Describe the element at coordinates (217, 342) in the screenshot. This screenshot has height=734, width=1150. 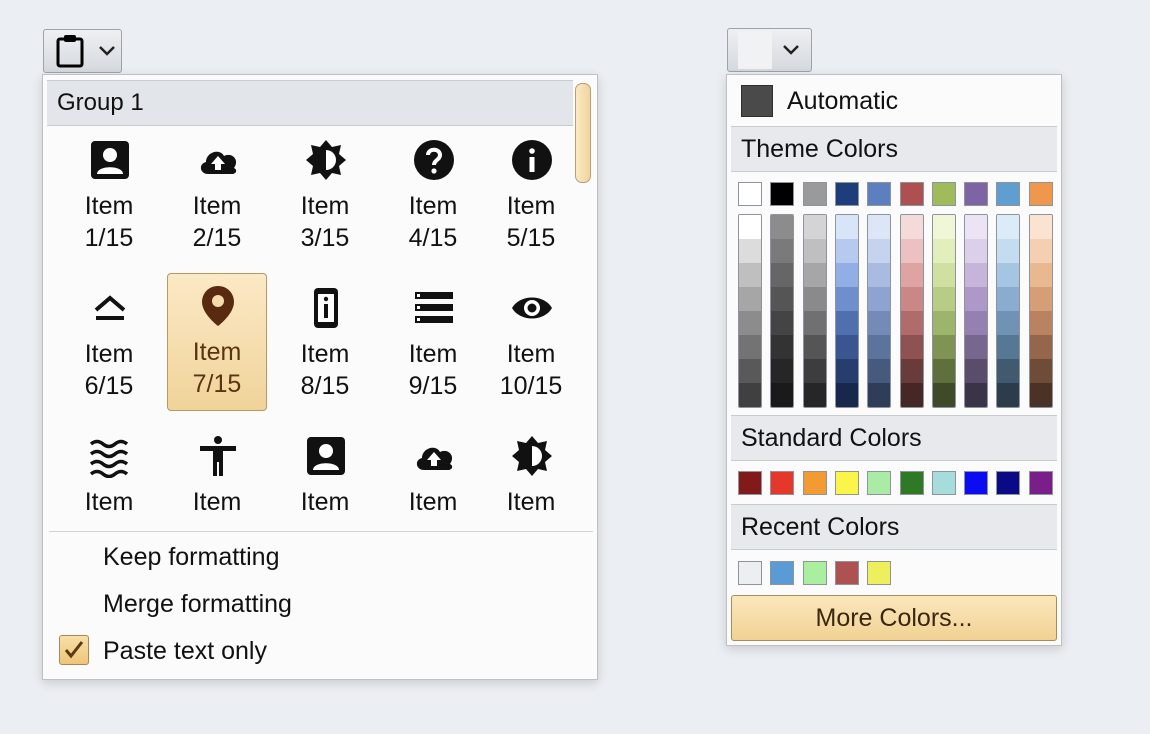
I see `gallery-item: Item 7/15` at that location.